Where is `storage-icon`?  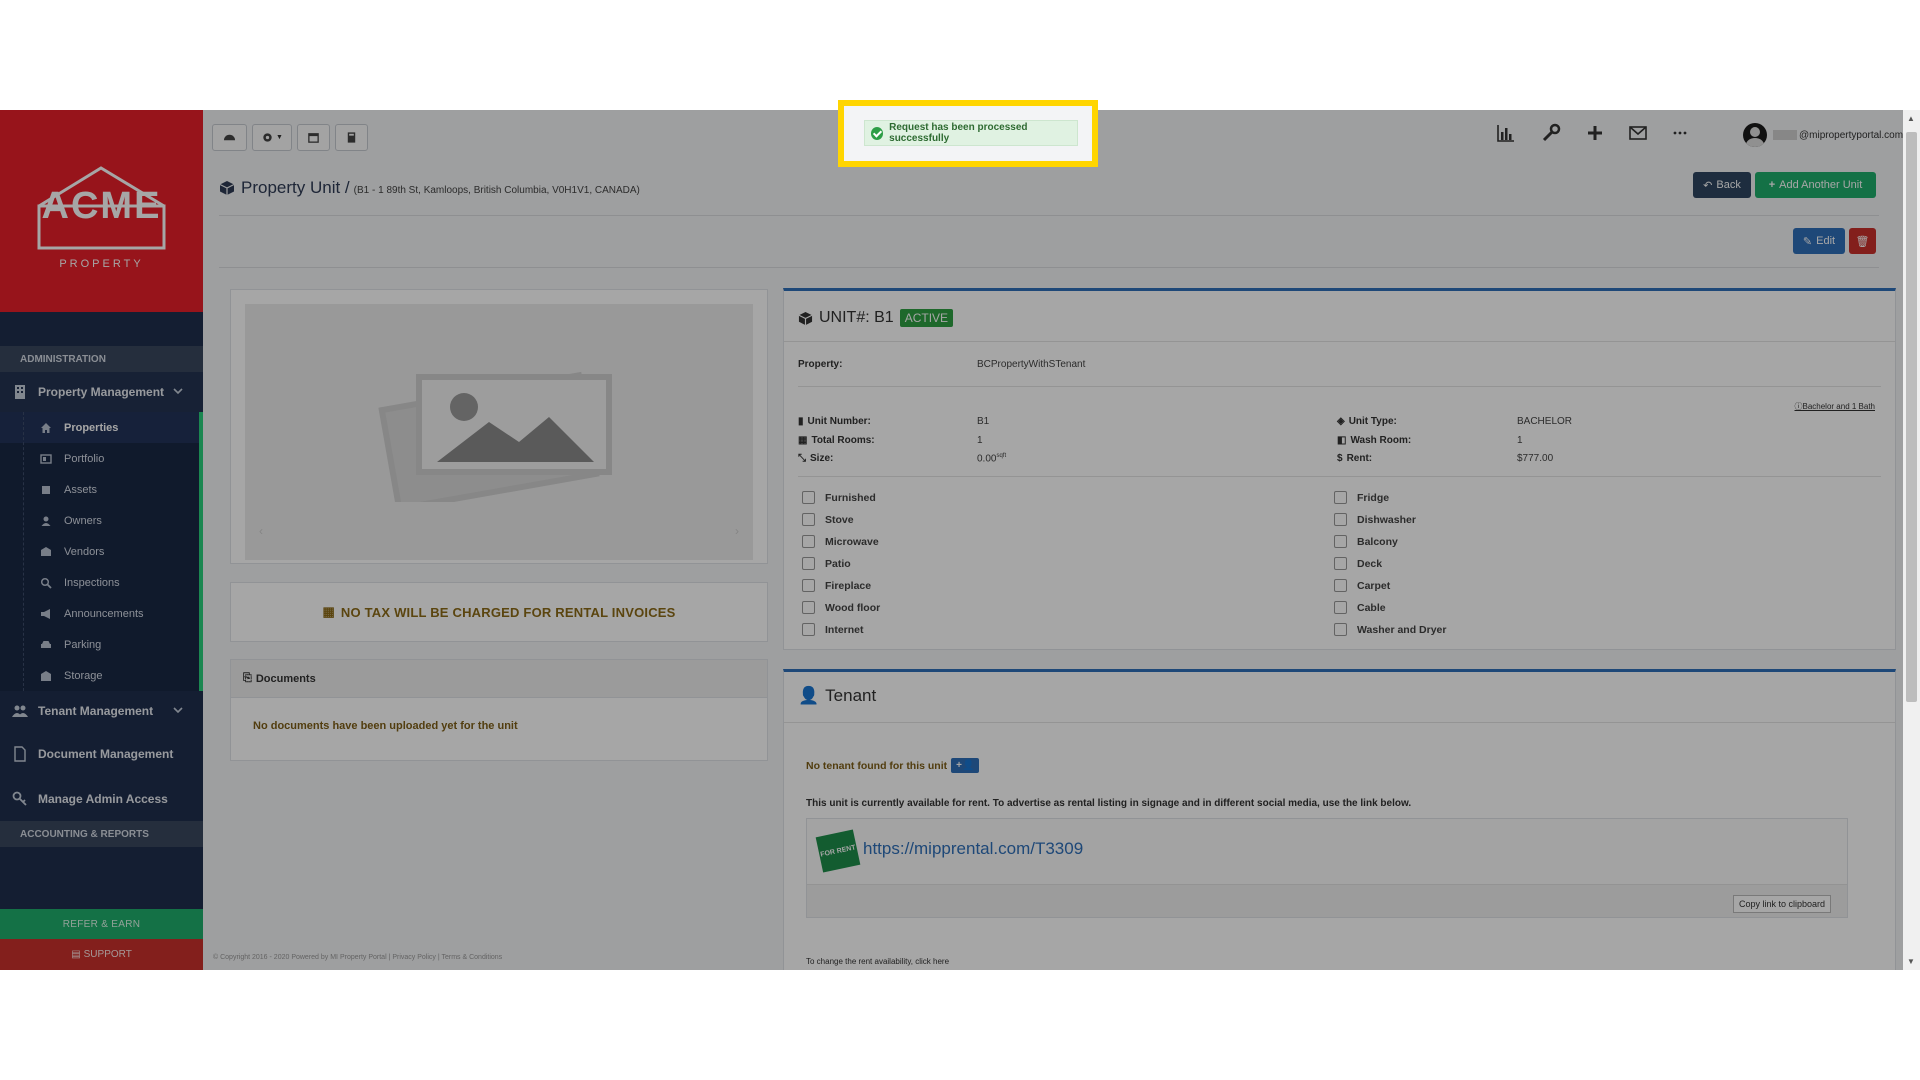
storage-icon is located at coordinates (46, 675).